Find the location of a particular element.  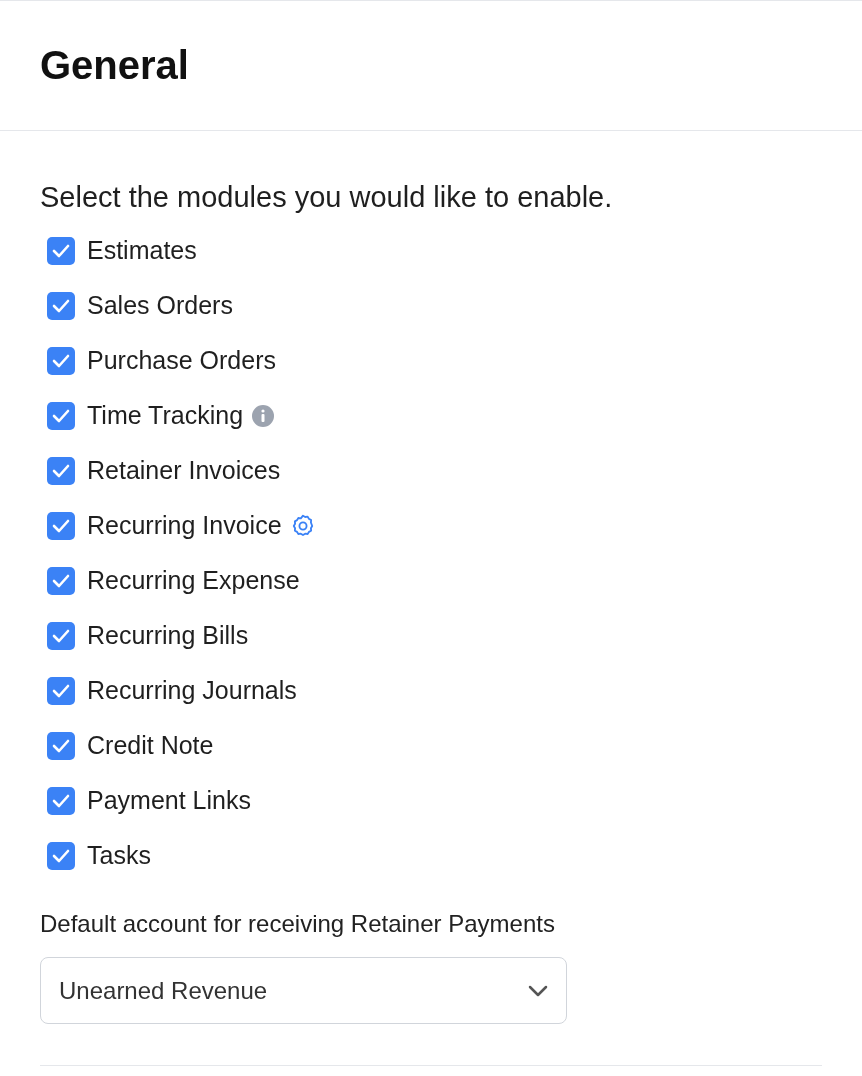

page-title: General is located at coordinates (114, 64).